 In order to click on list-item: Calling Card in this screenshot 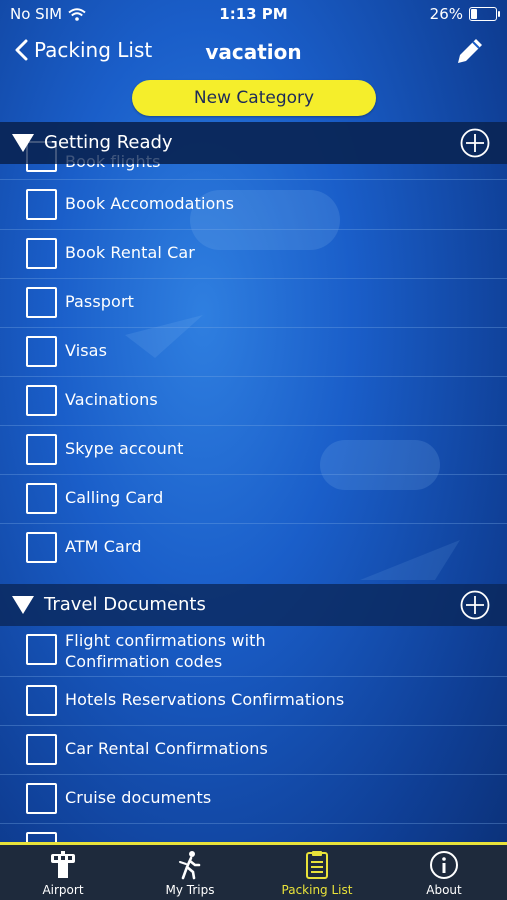, I will do `click(253, 499)`.